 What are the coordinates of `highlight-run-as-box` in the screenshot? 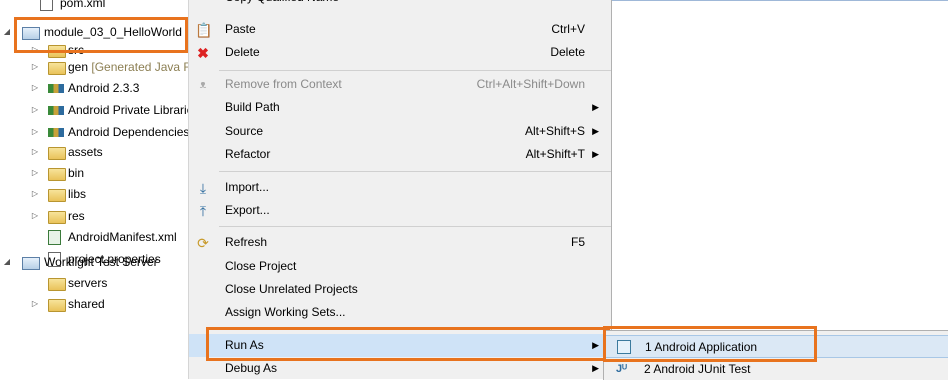 It's located at (408, 344).